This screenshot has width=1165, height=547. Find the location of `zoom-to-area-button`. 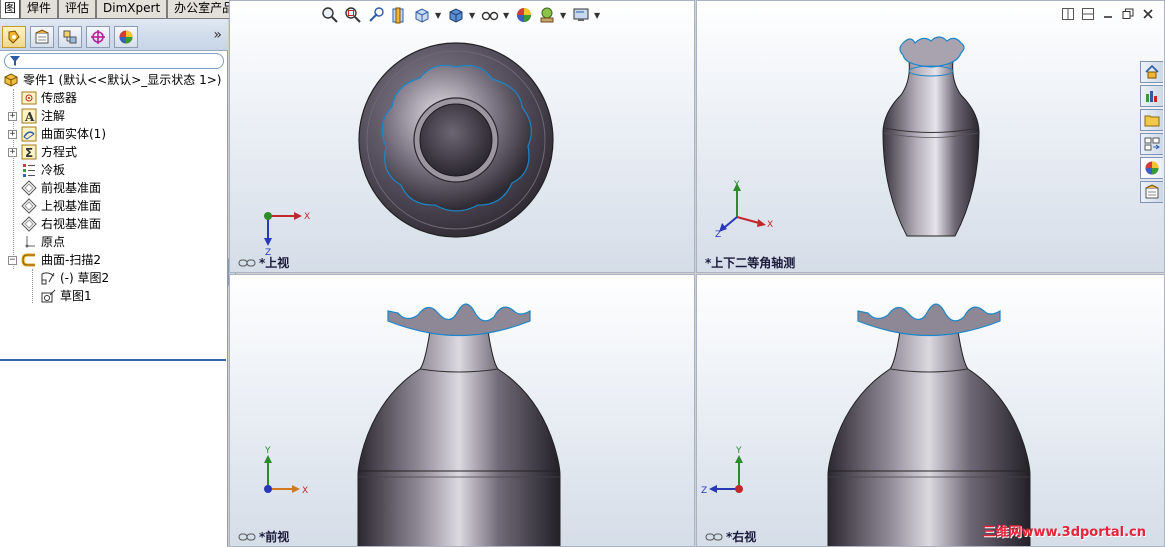

zoom-to-area-button is located at coordinates (353, 15).